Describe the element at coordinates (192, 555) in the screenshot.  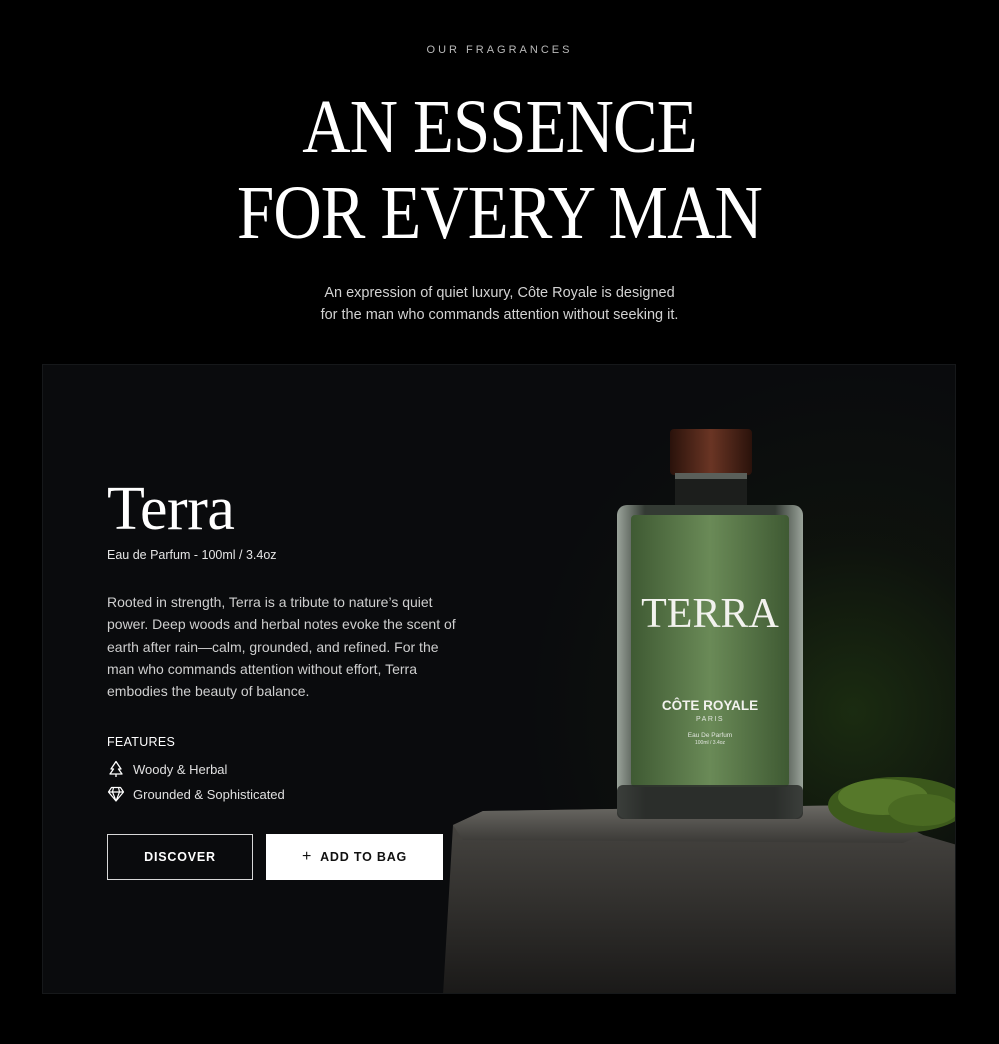
I see `product-subtitle: Eau de Parfum - 100ml / 3.4oz` at that location.